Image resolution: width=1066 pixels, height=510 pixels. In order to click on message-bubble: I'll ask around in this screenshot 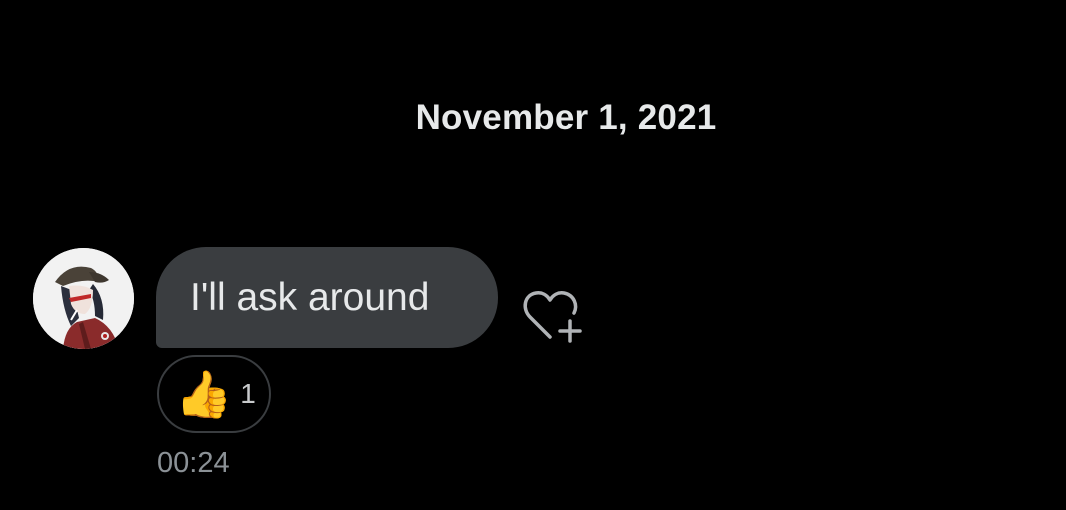, I will do `click(327, 297)`.